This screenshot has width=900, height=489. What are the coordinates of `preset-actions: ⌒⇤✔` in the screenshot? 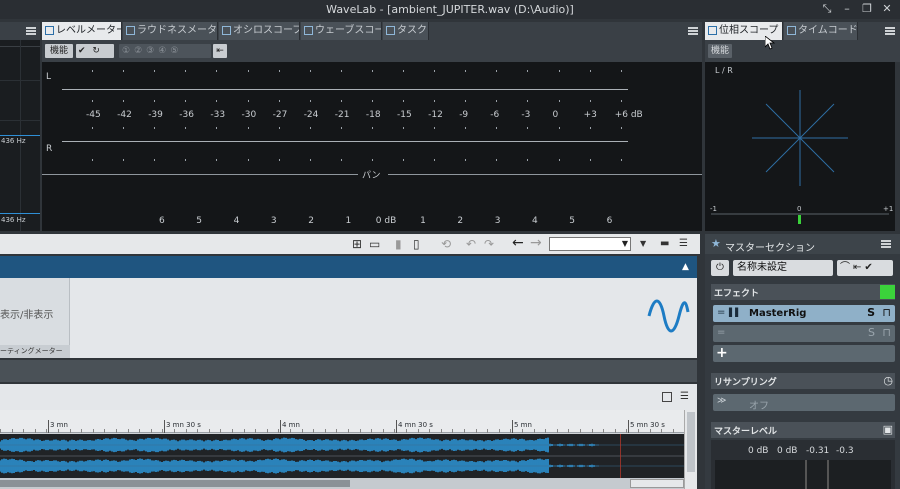 It's located at (865, 268).